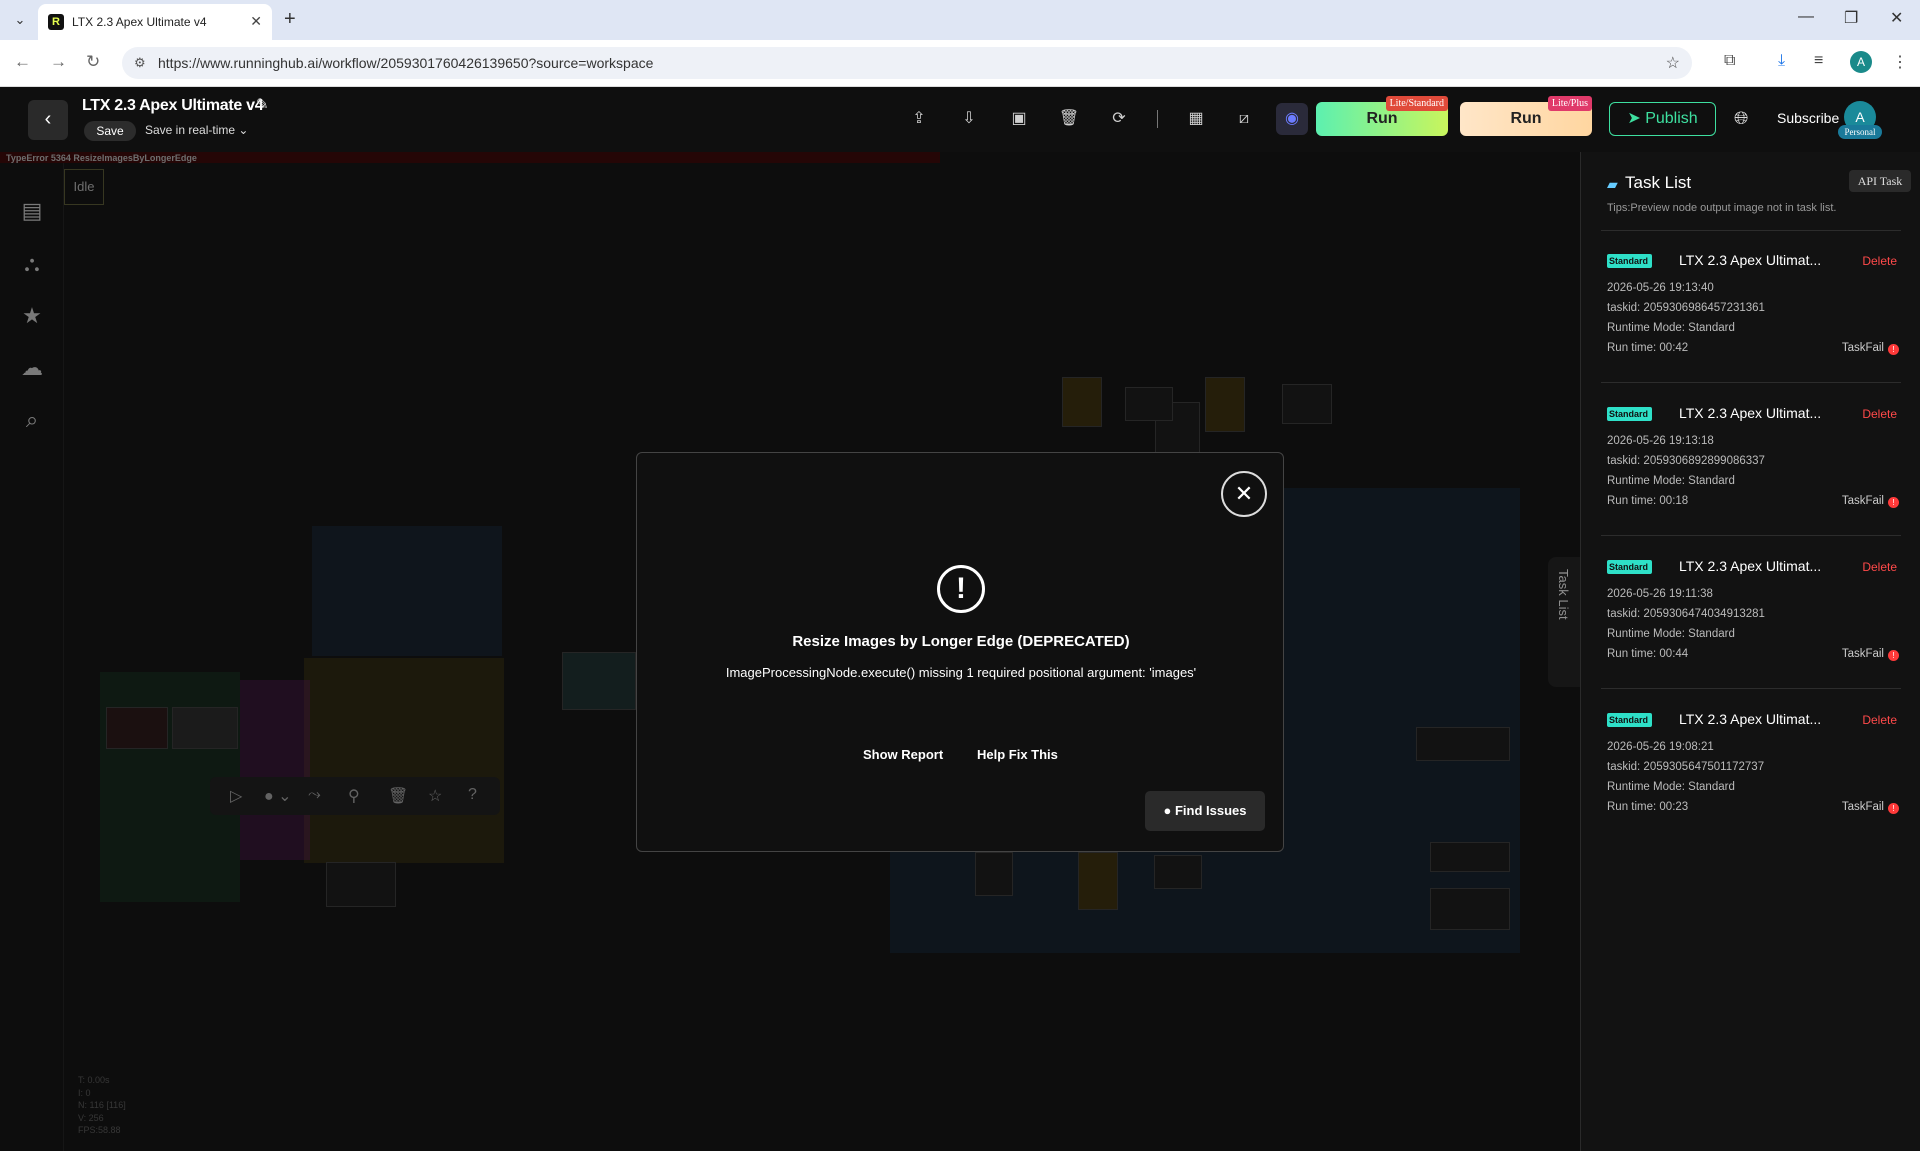 Image resolution: width=1920 pixels, height=1151 pixels. I want to click on extensions-icon: ⧉, so click(1729, 61).